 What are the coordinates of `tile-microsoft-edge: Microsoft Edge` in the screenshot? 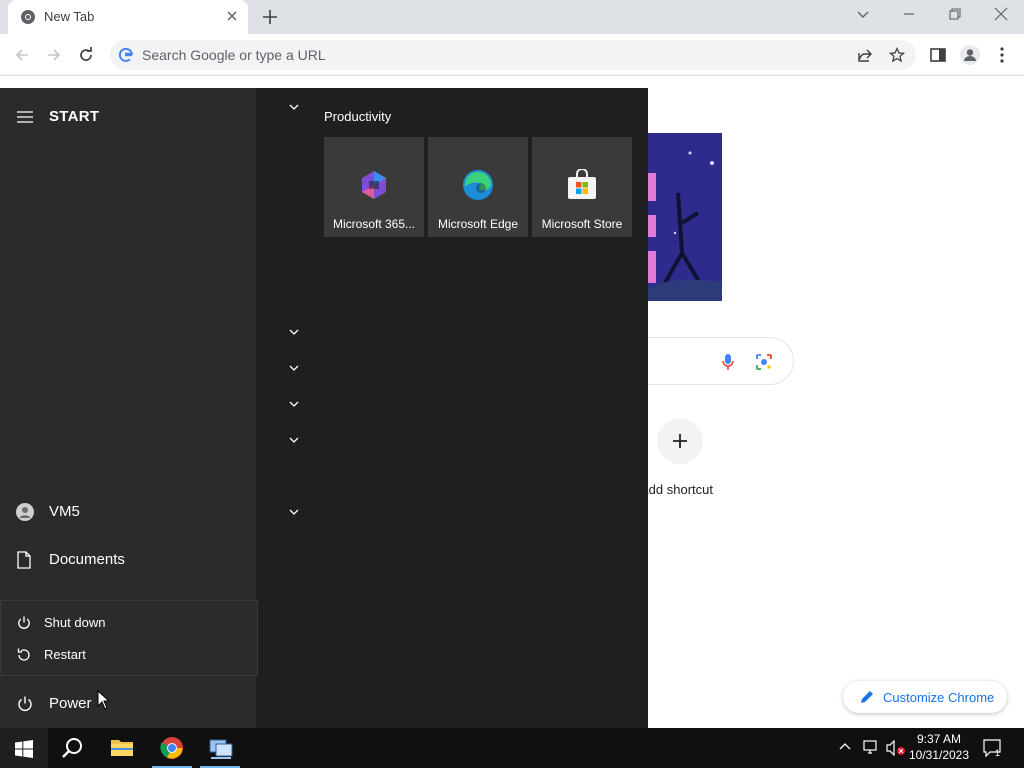 It's located at (478, 187).